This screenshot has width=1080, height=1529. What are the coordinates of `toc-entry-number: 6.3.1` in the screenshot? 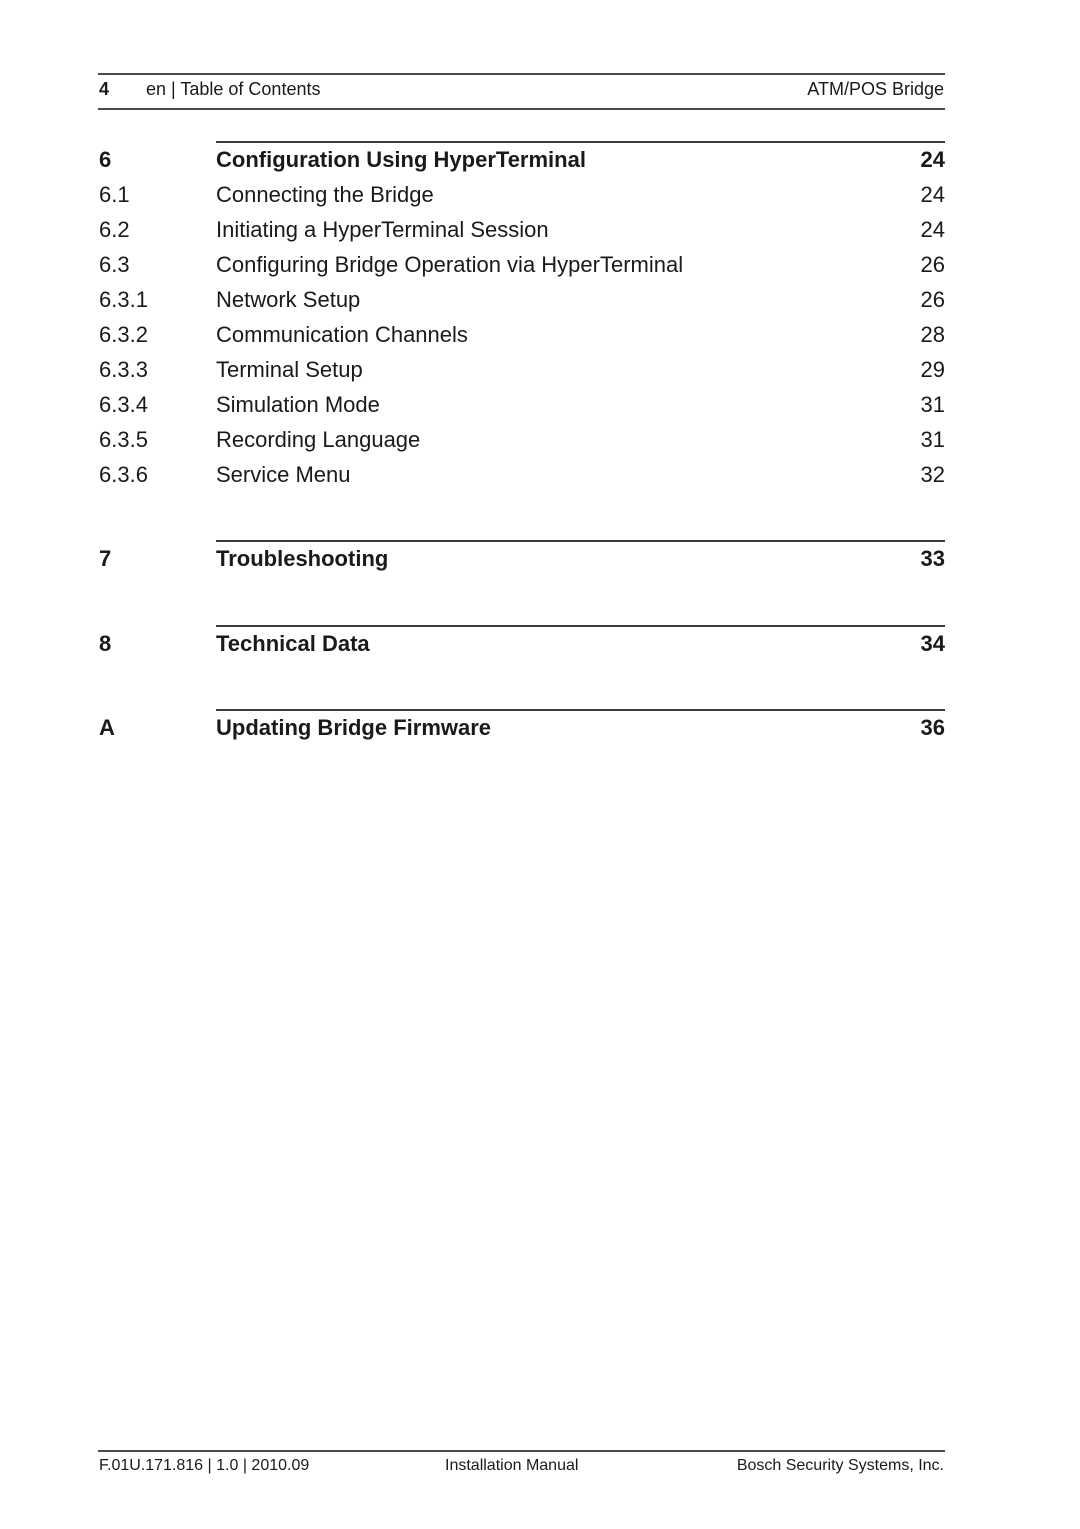 It's located at (123, 299).